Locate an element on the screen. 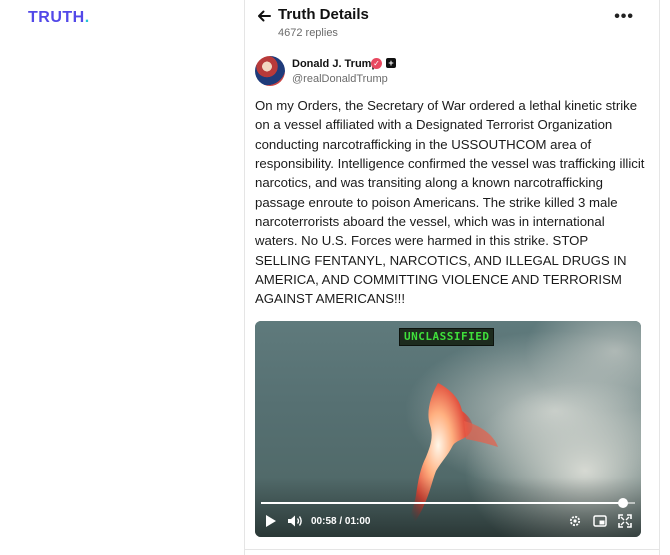 Image resolution: width=670 pixels, height=555 pixels. more-options-icon: ••• is located at coordinates (624, 17).